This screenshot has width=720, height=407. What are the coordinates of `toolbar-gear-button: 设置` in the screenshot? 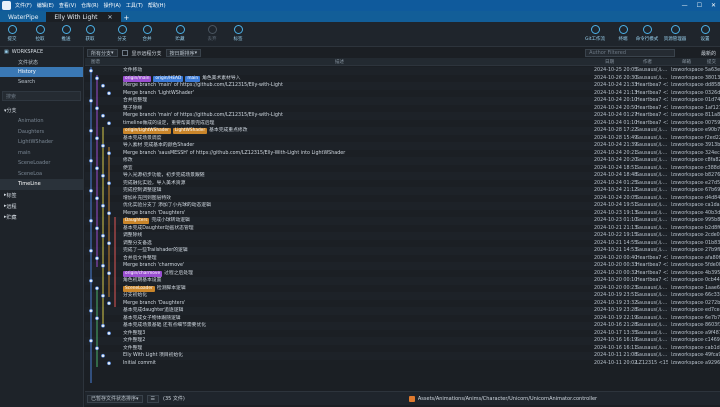 It's located at (705, 33).